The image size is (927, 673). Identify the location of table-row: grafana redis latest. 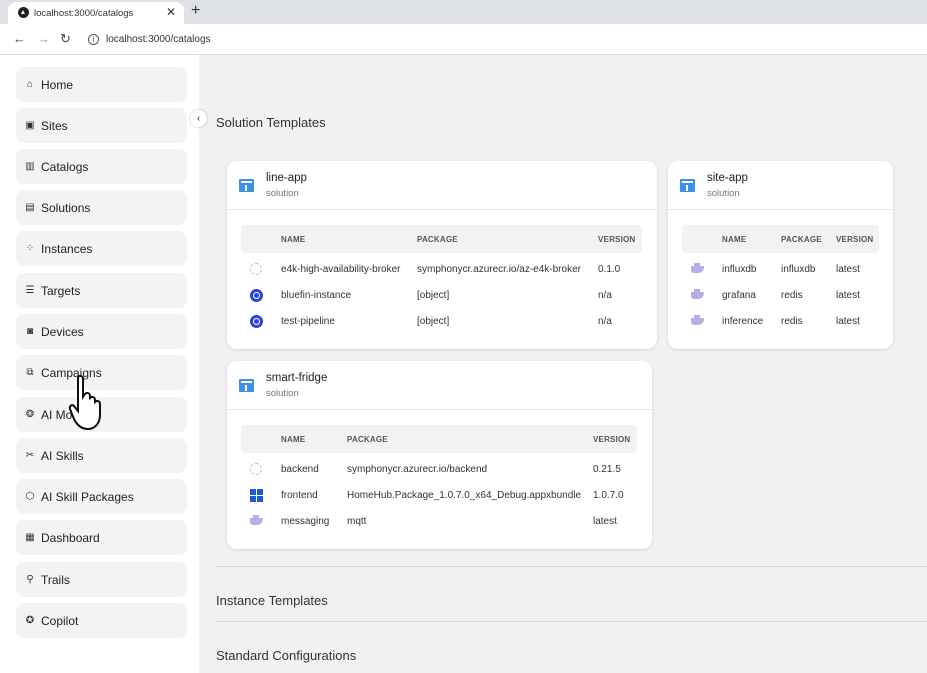
(780, 295).